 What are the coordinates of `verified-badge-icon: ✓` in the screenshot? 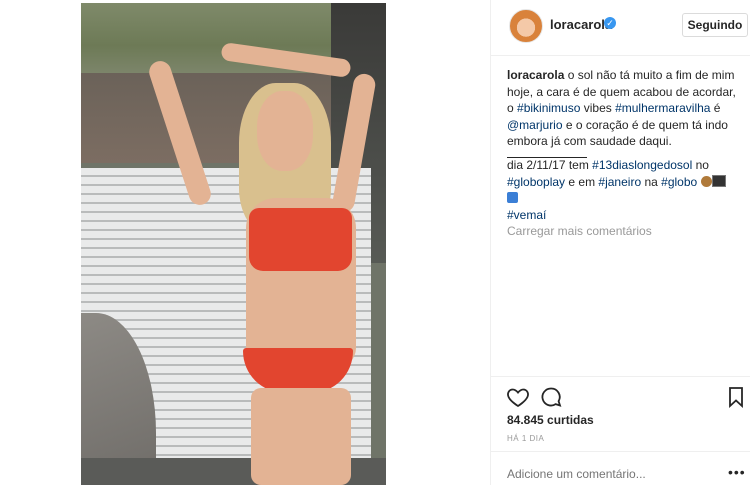 It's located at (610, 23).